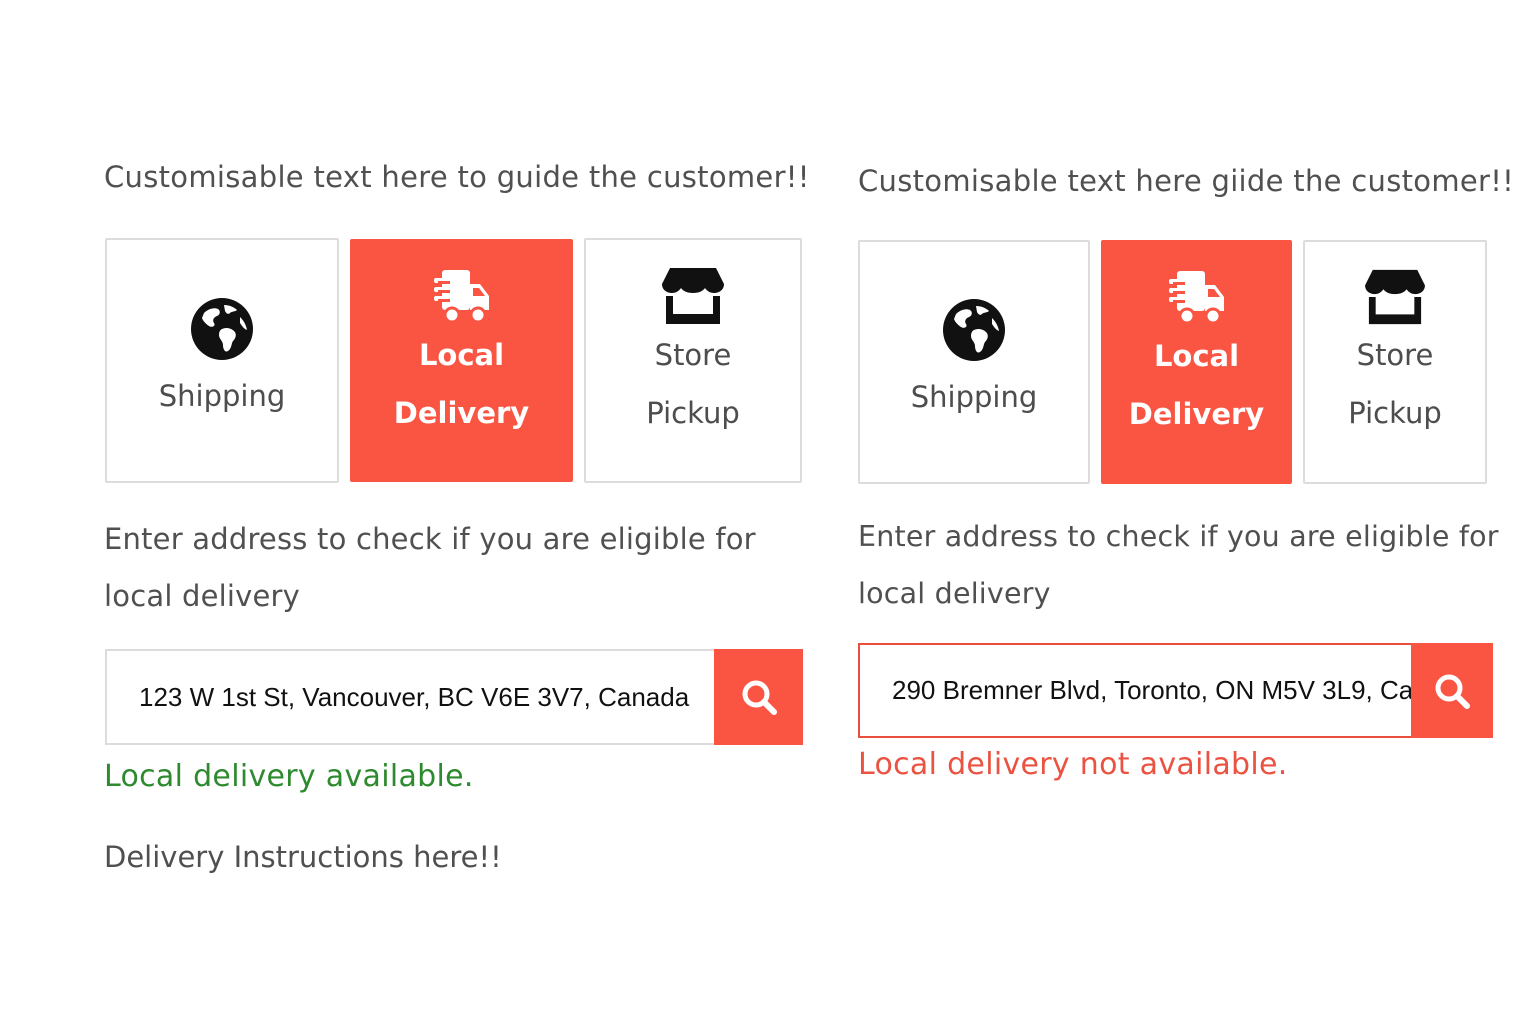 The height and width of the screenshot is (1024, 1536). I want to click on delivery-status-message: Local delivery available., so click(289, 776).